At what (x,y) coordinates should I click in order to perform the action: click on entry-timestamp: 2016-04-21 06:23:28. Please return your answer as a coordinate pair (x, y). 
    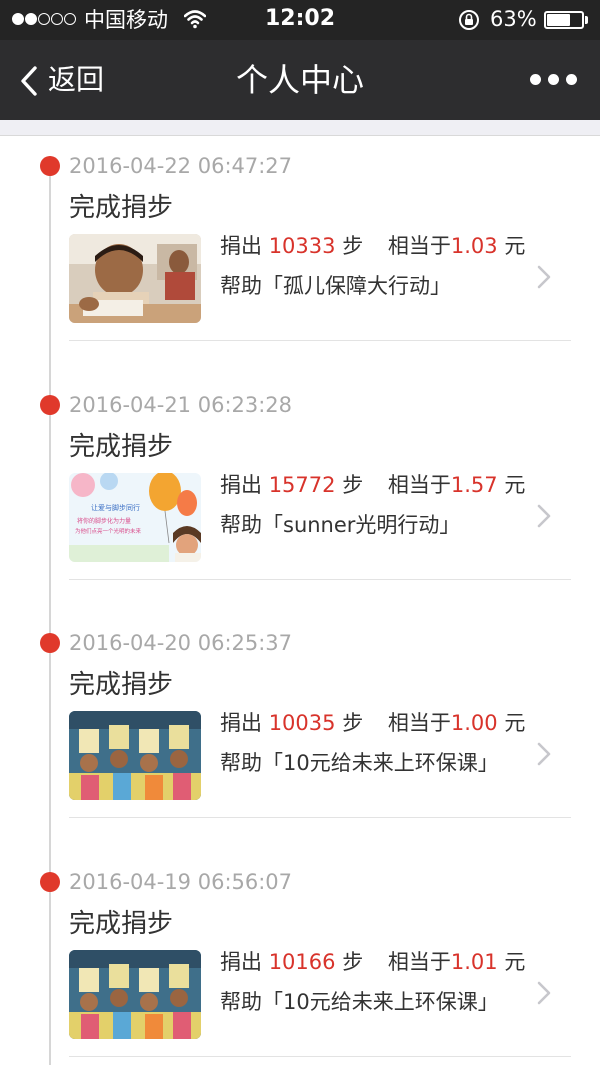
    Looking at the image, I should click on (181, 405).